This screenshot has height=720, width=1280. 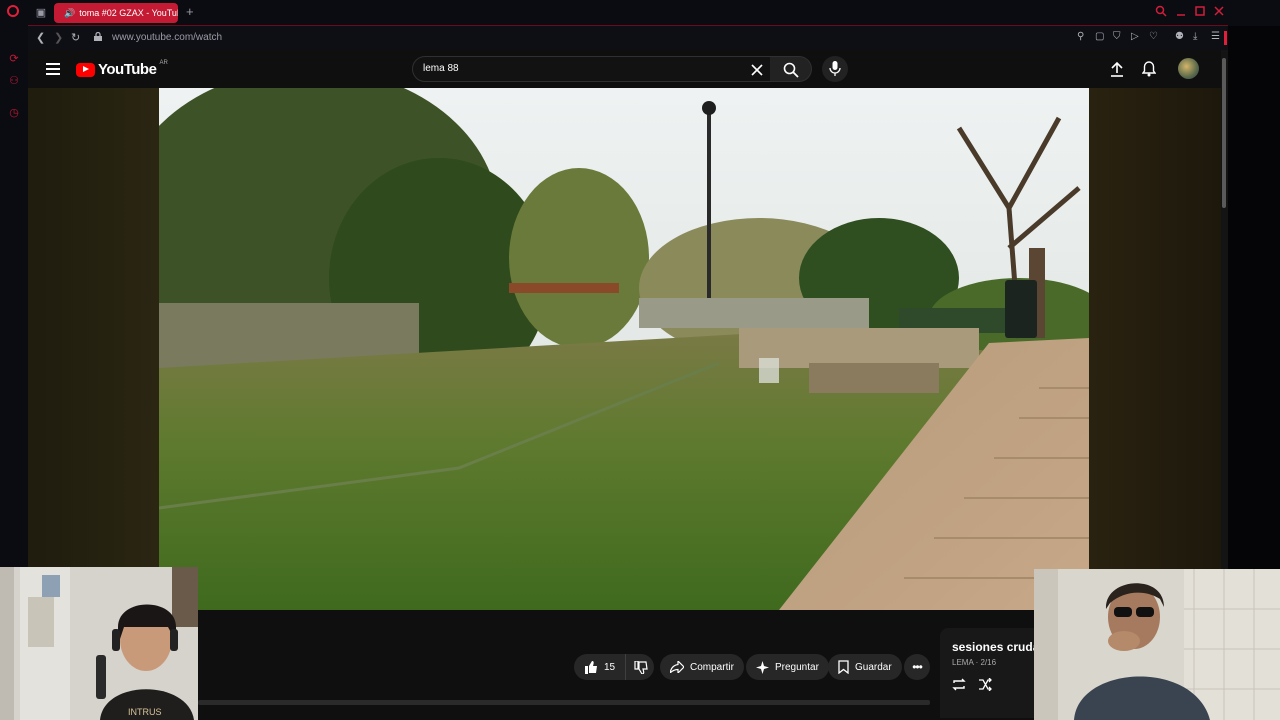 I want to click on scrollbar-thumb, so click(x=1224, y=133).